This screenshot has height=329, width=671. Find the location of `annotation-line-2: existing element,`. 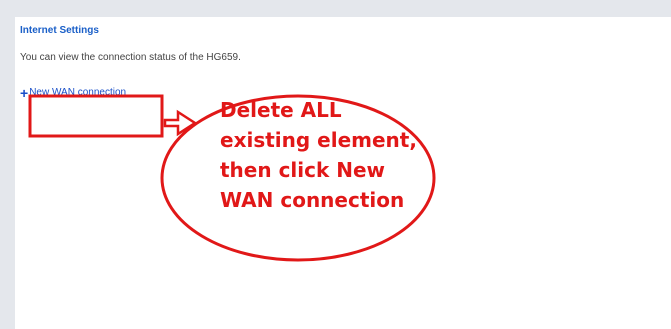

annotation-line-2: existing element, is located at coordinates (318, 140).